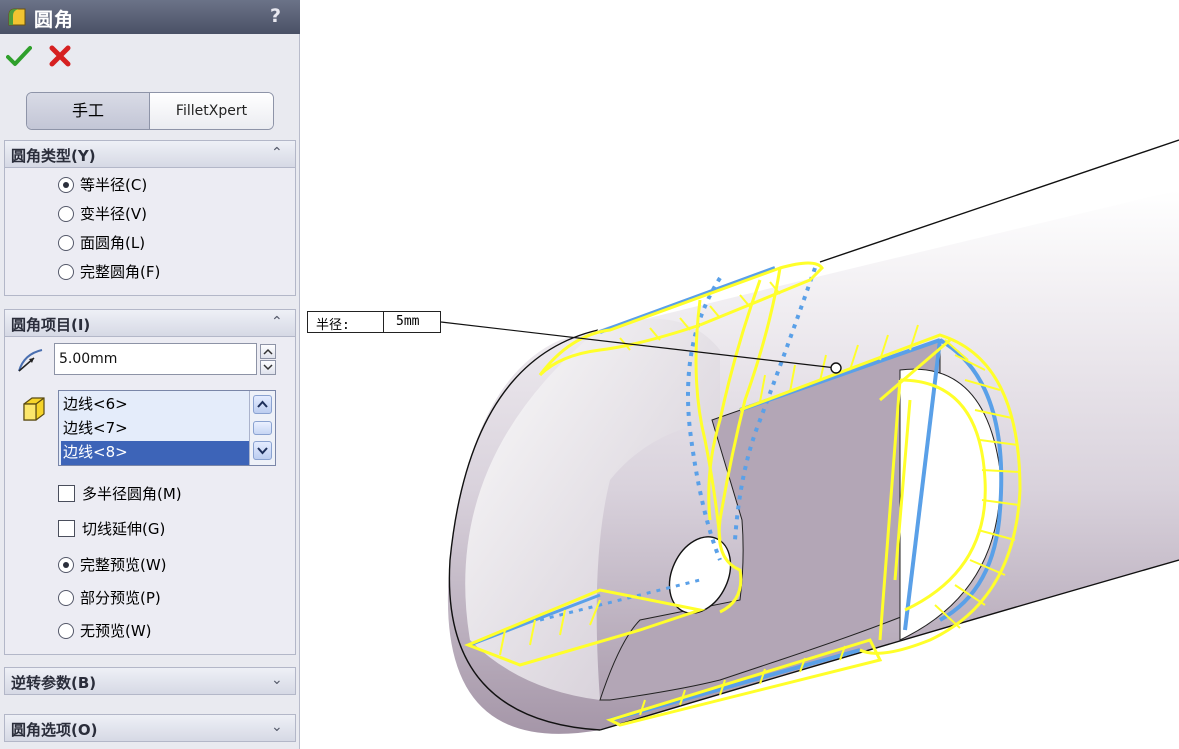 The width and height of the screenshot is (1179, 749). I want to click on radio-label: 完整圆角(F), so click(120, 272).